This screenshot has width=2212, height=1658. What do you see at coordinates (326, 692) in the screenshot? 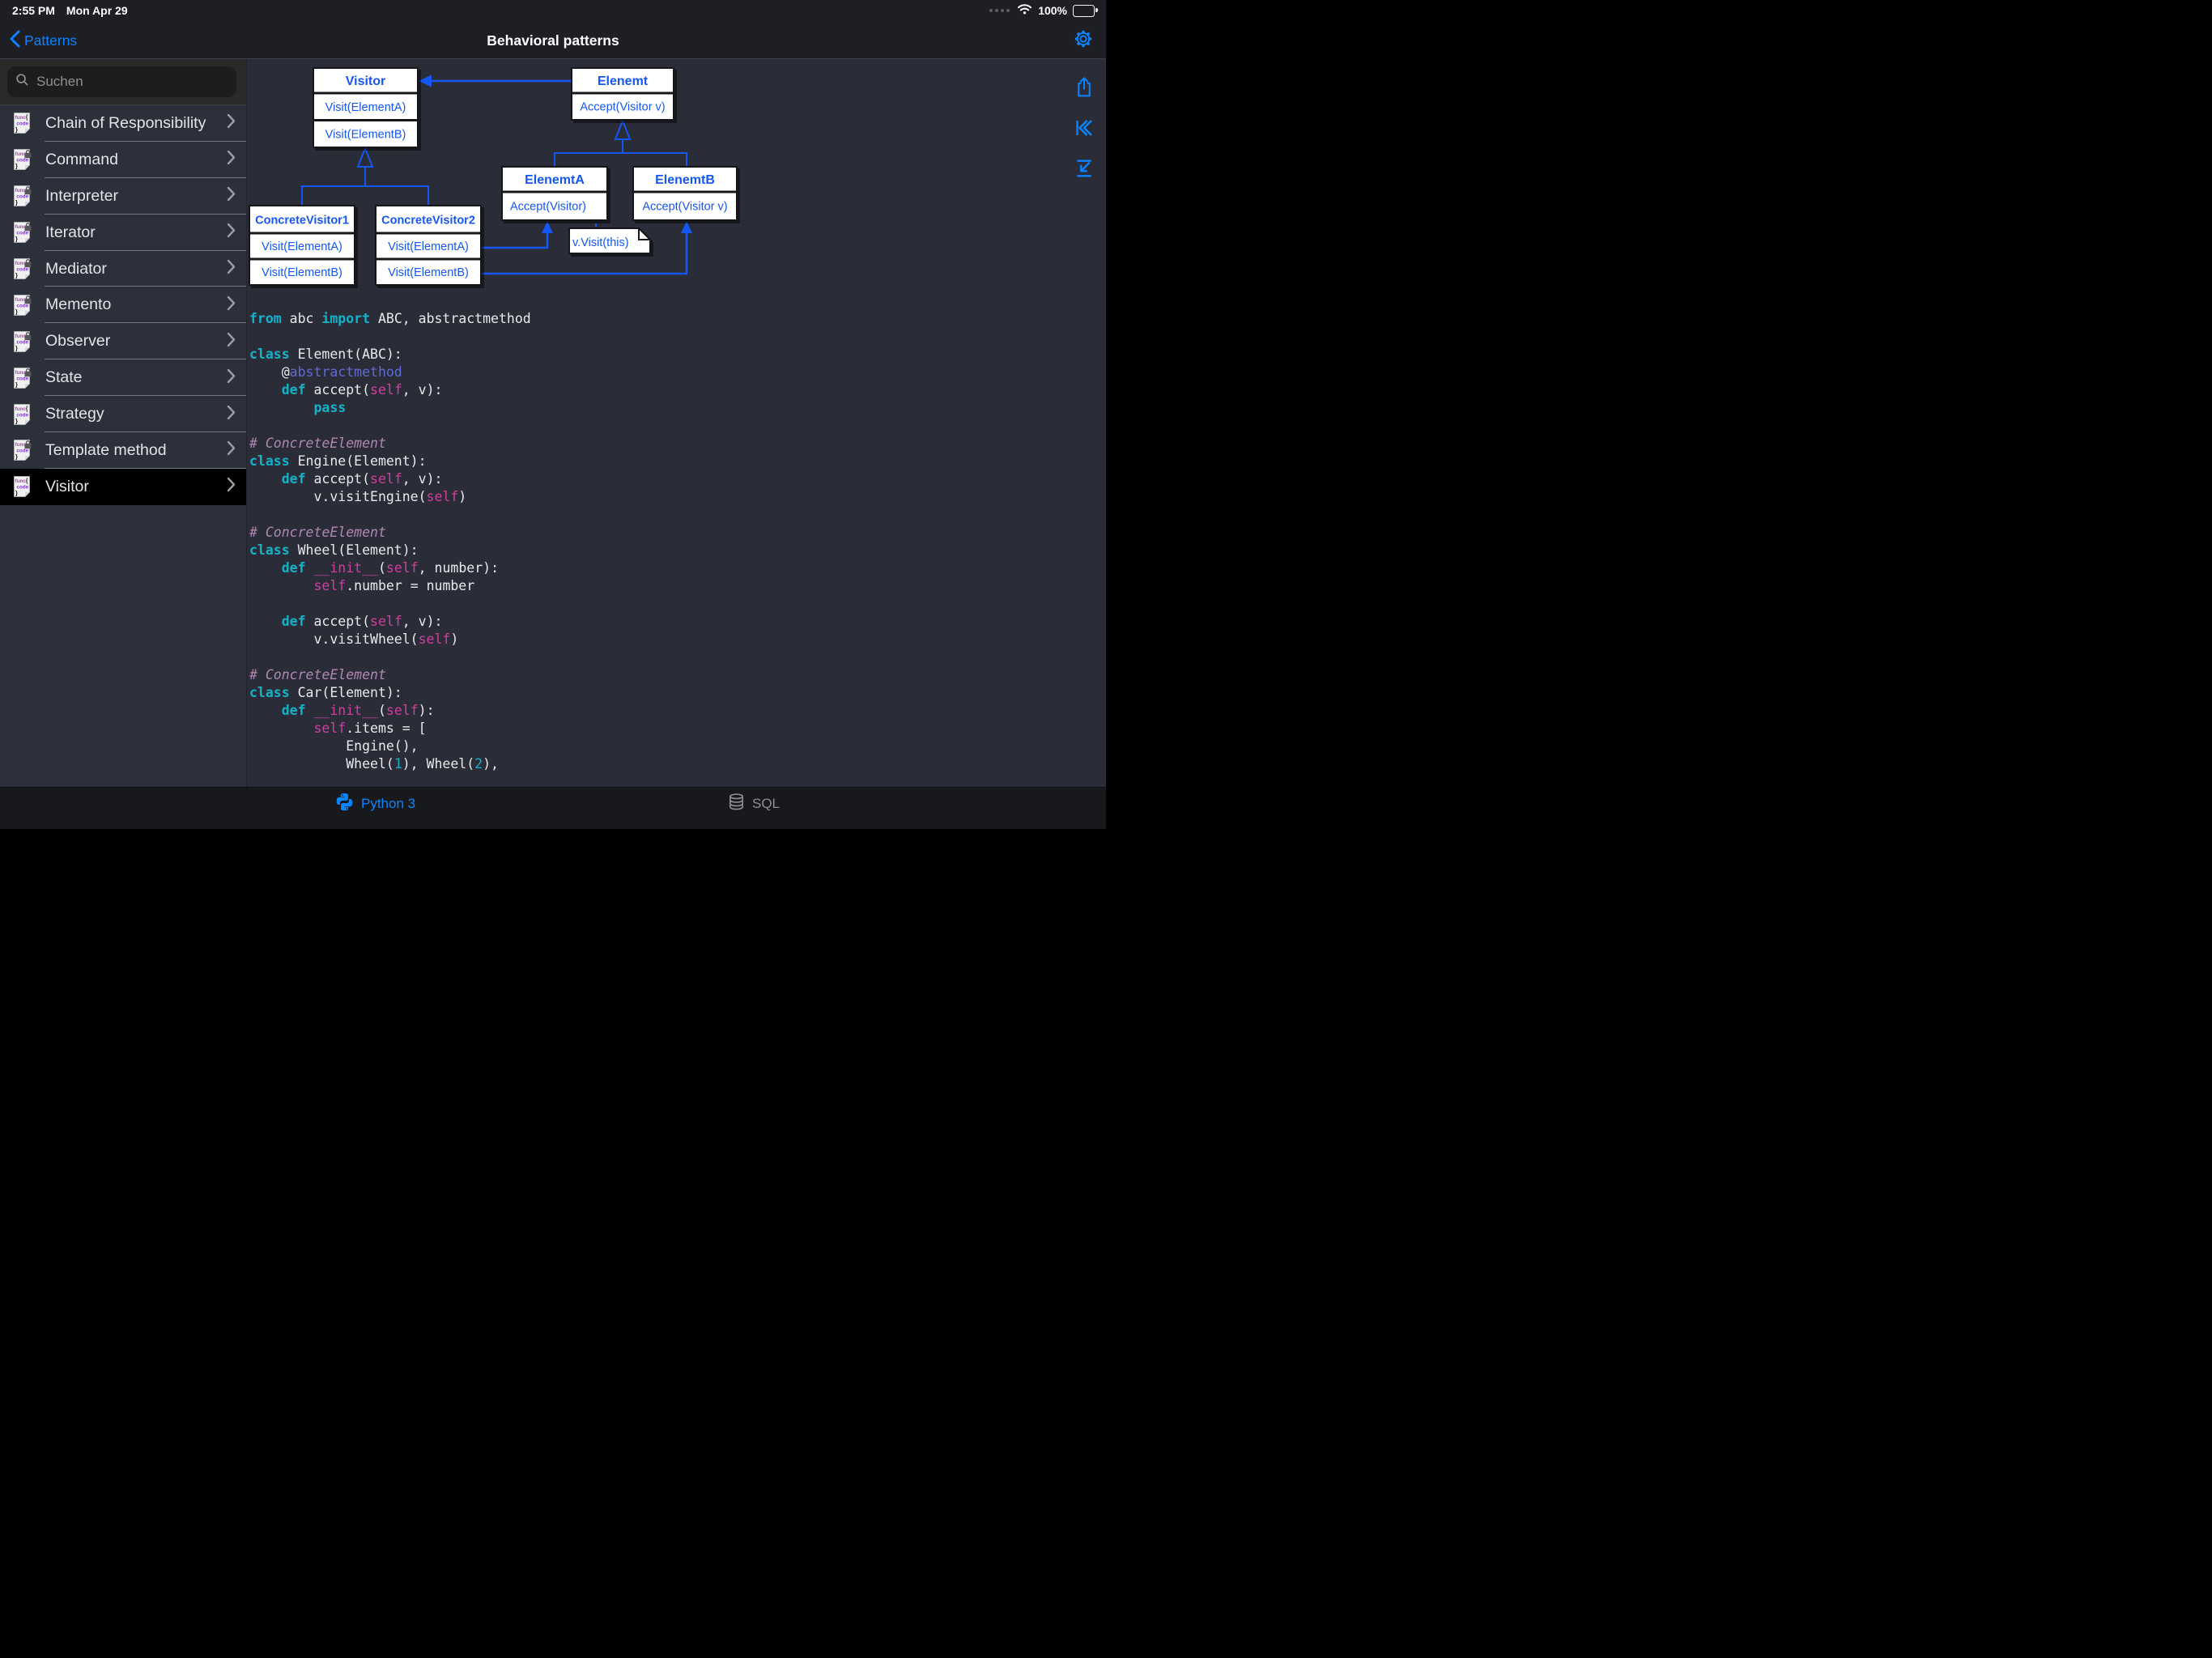
I see `code-line: class Car(Element):` at bounding box center [326, 692].